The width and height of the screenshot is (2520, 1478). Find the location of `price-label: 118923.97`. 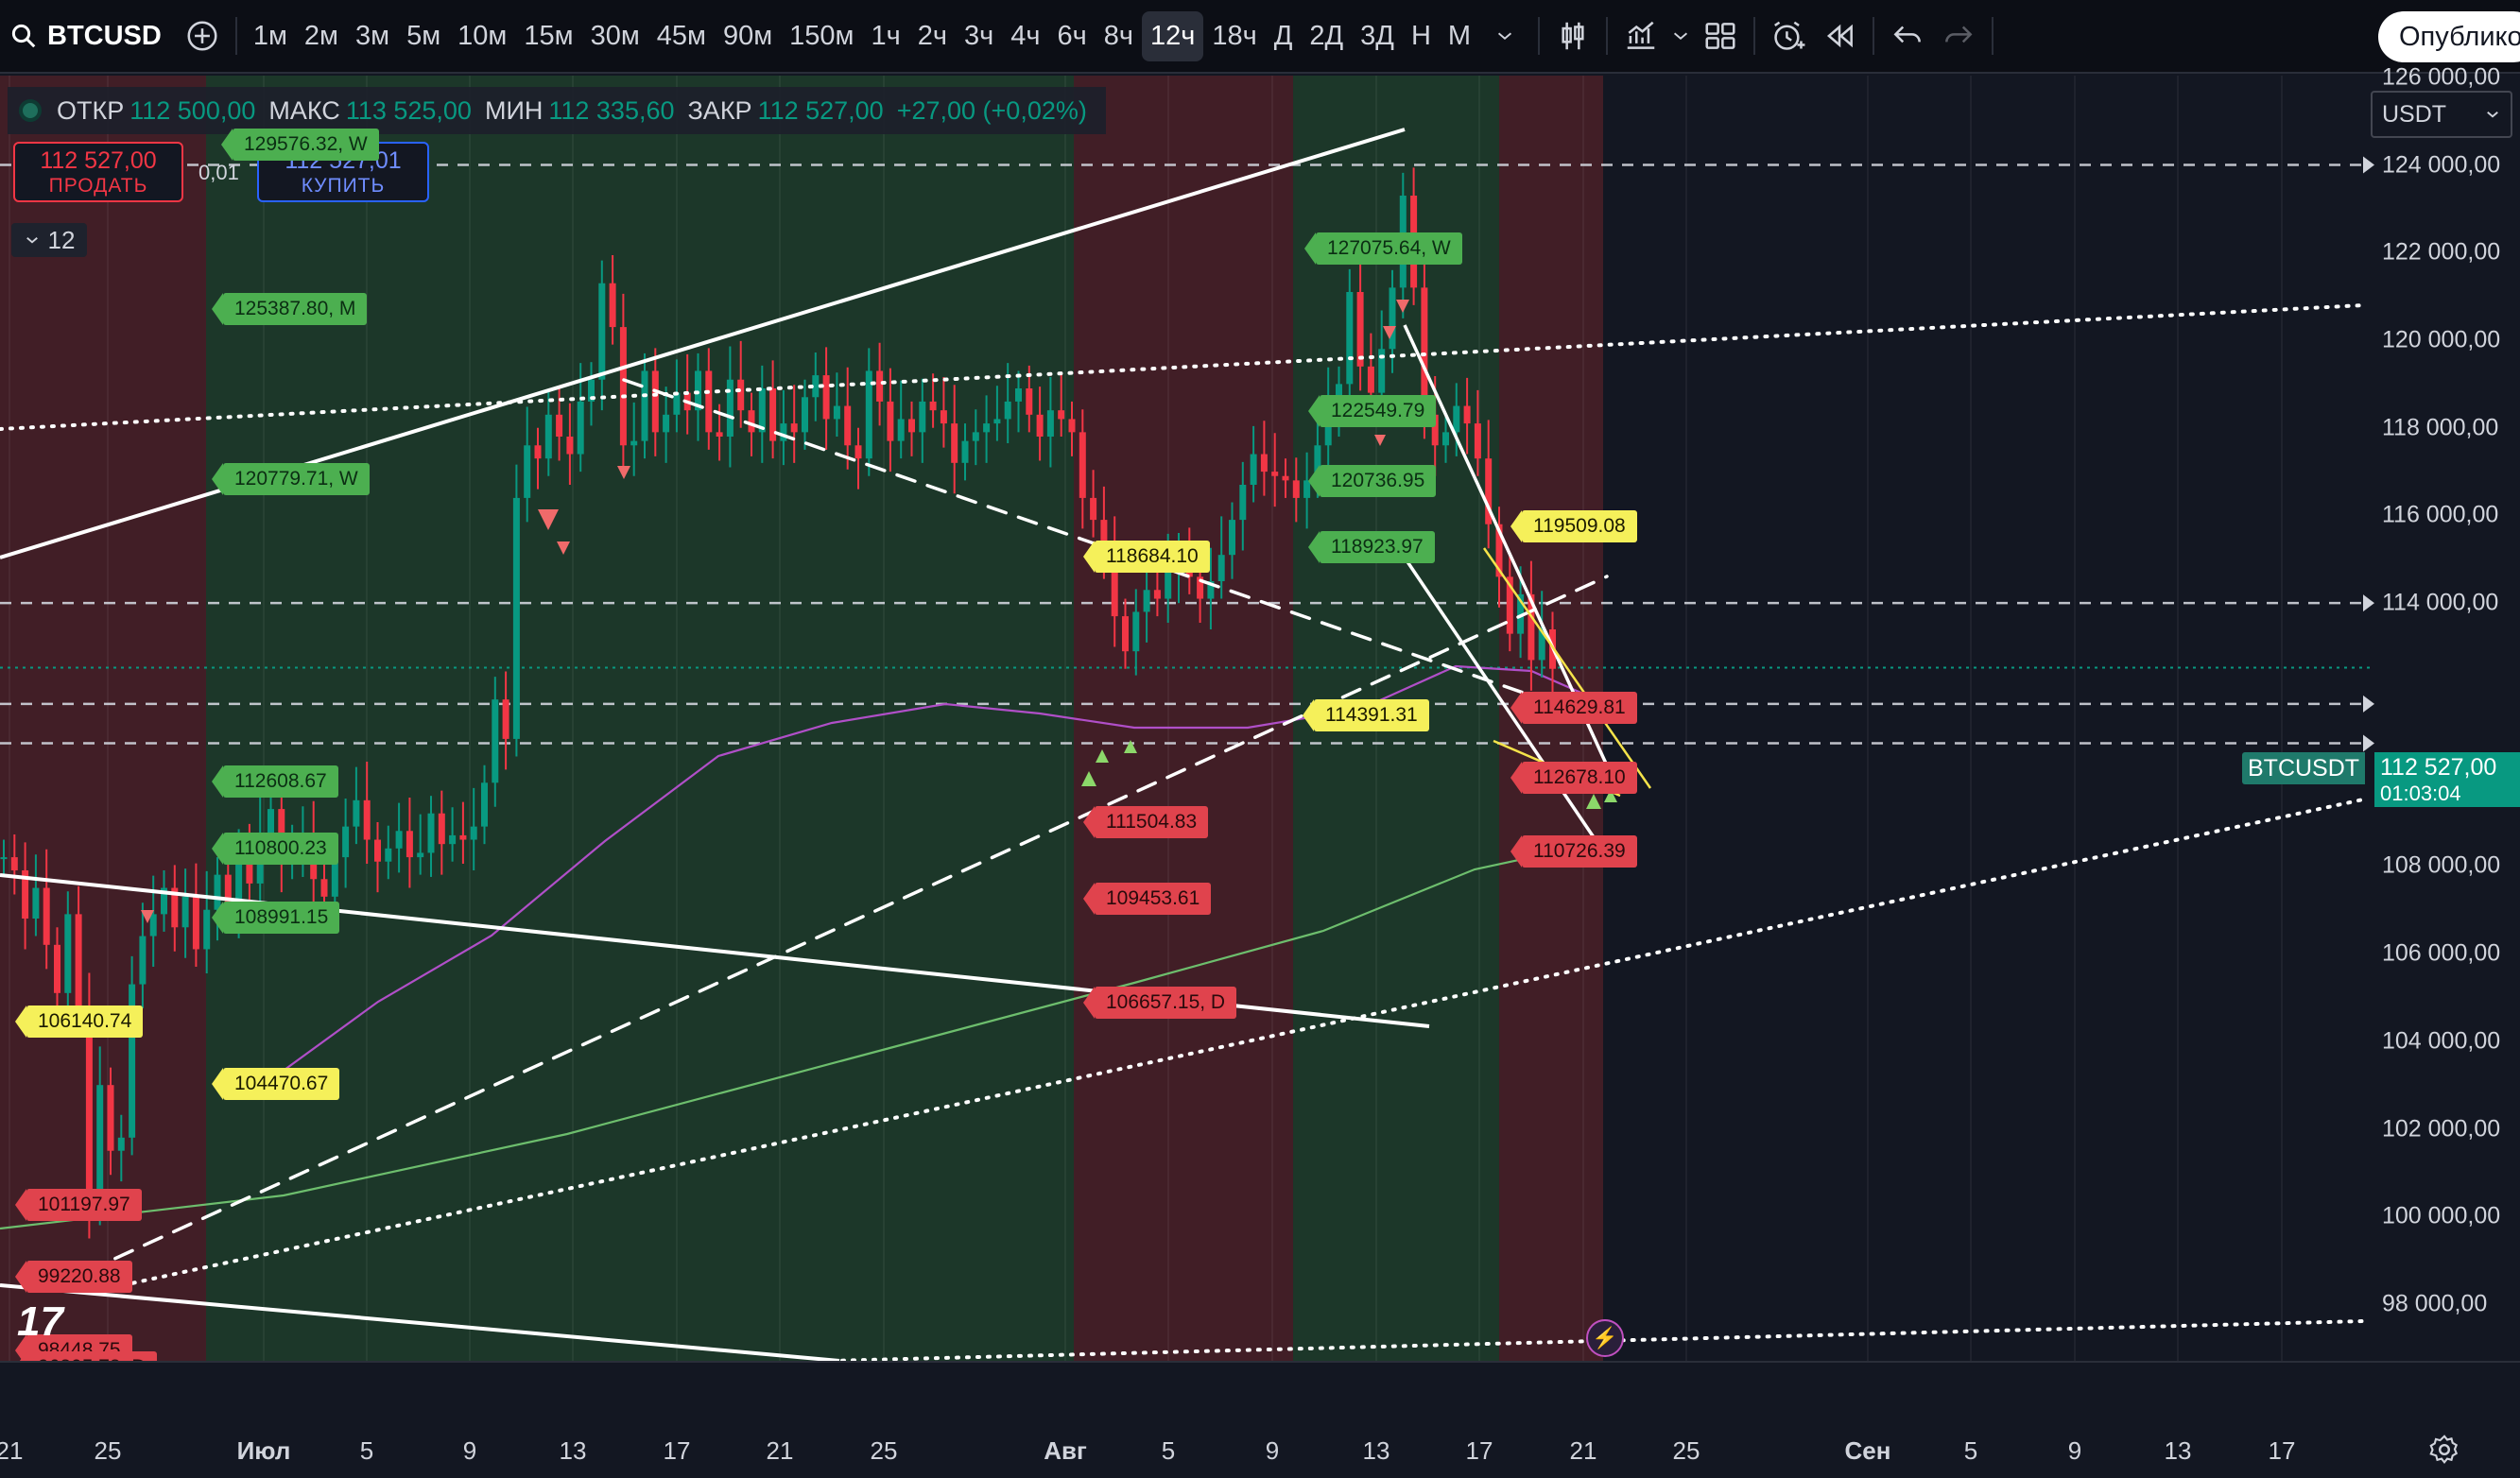

price-label: 118923.97 is located at coordinates (1371, 547).